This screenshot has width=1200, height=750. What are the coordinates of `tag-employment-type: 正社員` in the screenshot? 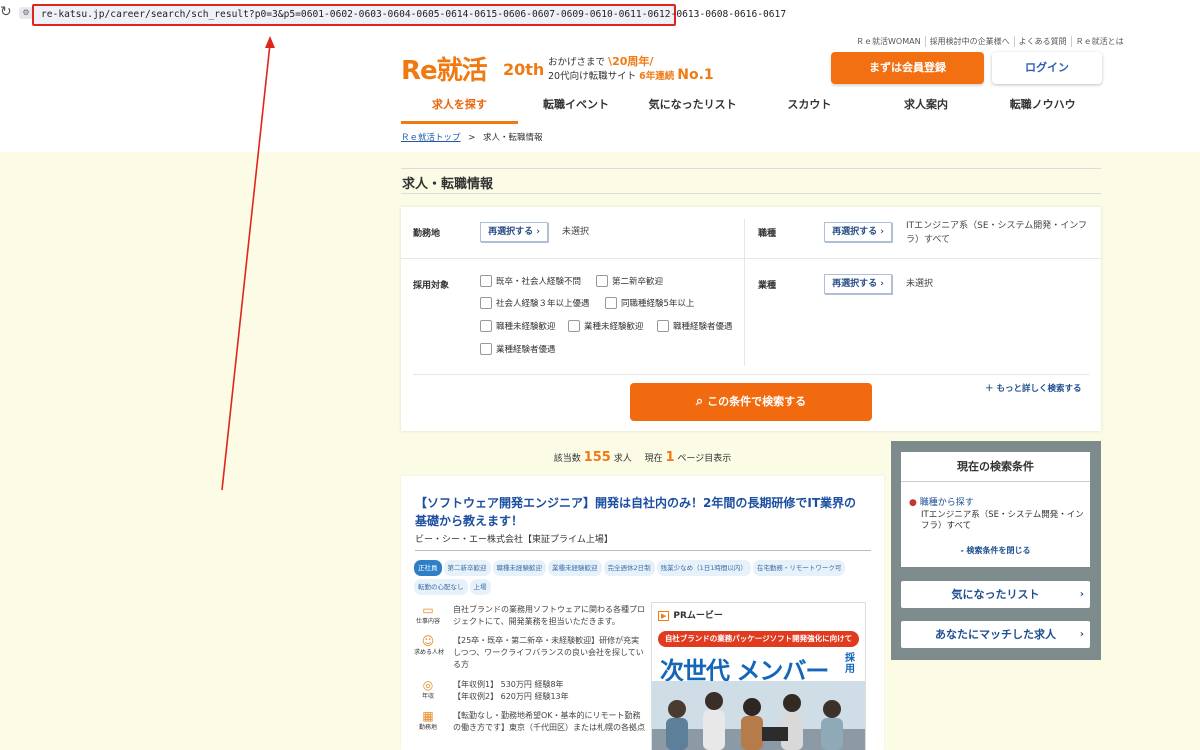 It's located at (428, 568).